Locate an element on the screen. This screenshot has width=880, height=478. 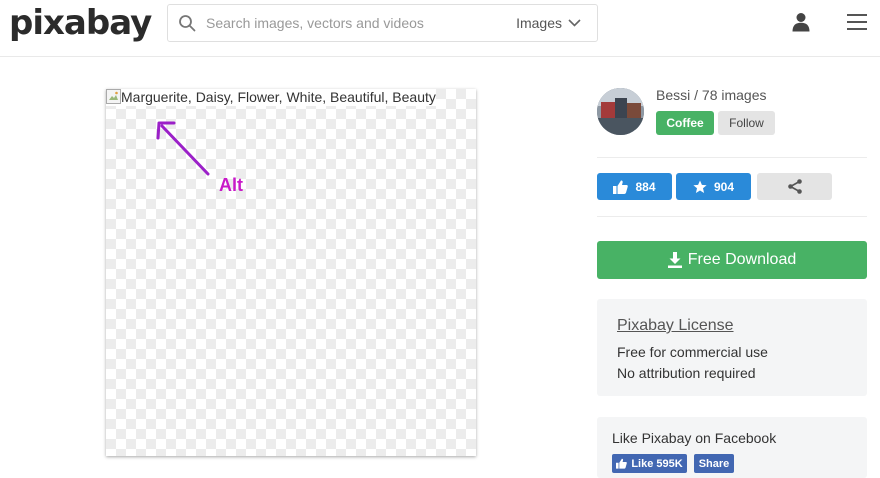
pixabay-logo: pixabay is located at coordinates (80, 23).